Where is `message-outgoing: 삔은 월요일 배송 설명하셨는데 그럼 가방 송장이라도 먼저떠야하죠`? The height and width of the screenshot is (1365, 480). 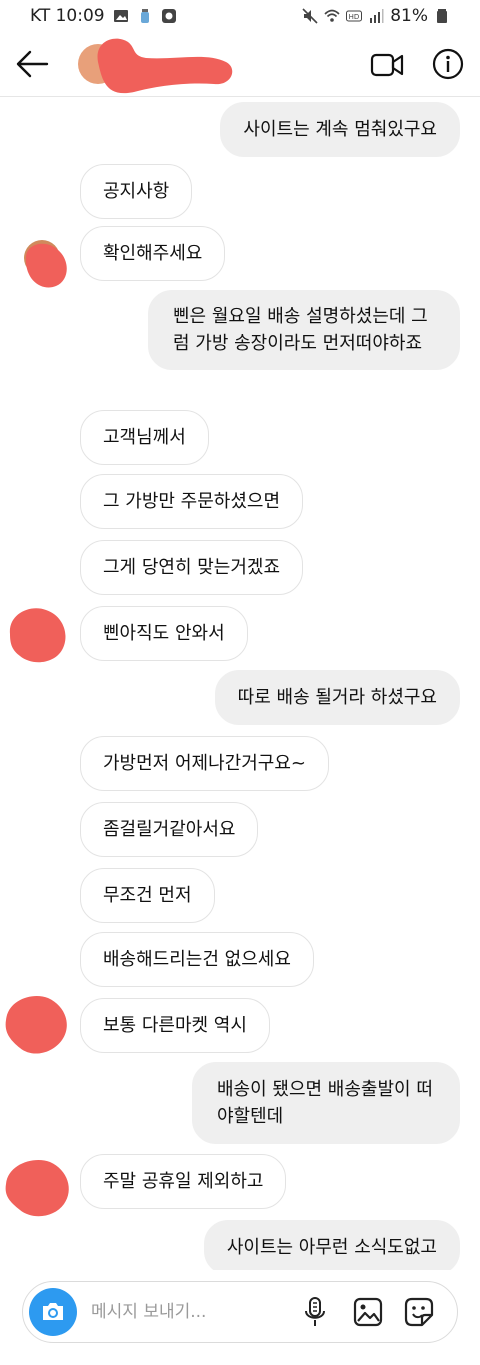
message-outgoing: 삔은 월요일 배송 설명하셨는데 그럼 가방 송장이라도 먼저떠야하죠 is located at coordinates (304, 330).